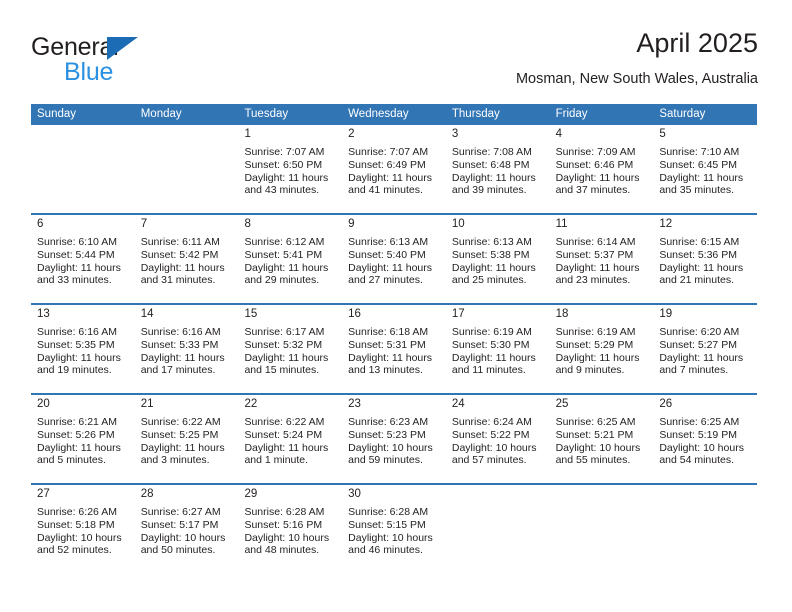 This screenshot has width=792, height=612. I want to click on sunset-text: Sunset: 5:42 PM, so click(179, 254).